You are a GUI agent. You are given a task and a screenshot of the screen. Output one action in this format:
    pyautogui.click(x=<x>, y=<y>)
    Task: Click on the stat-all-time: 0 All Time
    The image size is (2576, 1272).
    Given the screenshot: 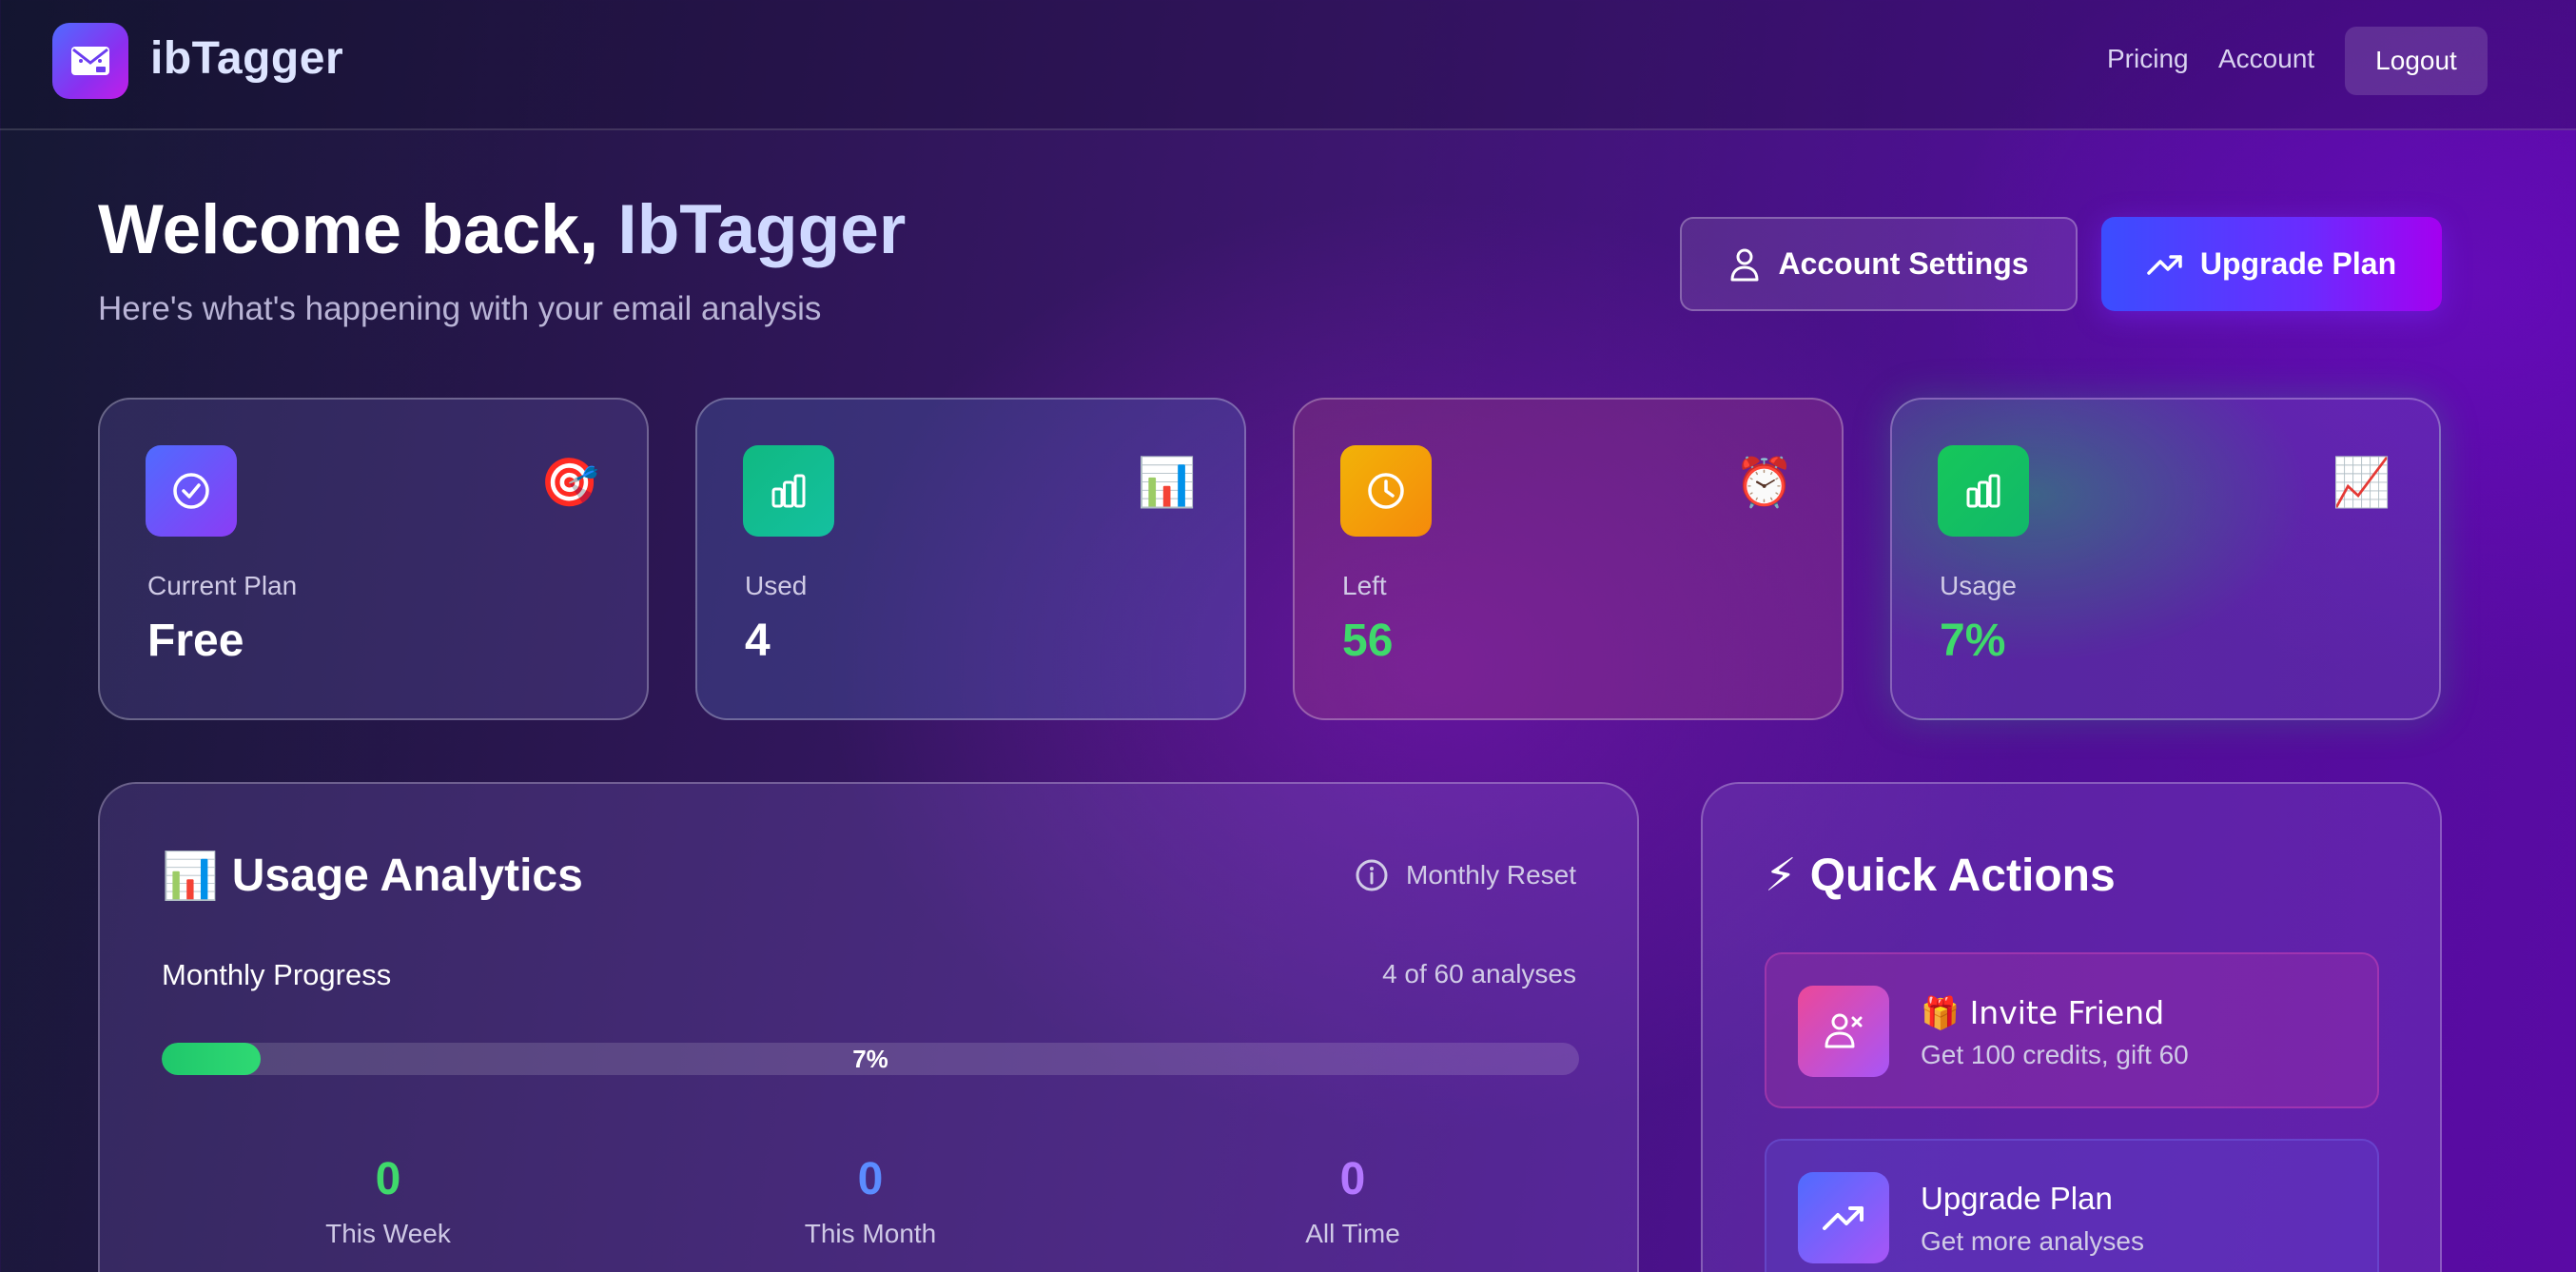 What is the action you would take?
    pyautogui.click(x=1353, y=1201)
    